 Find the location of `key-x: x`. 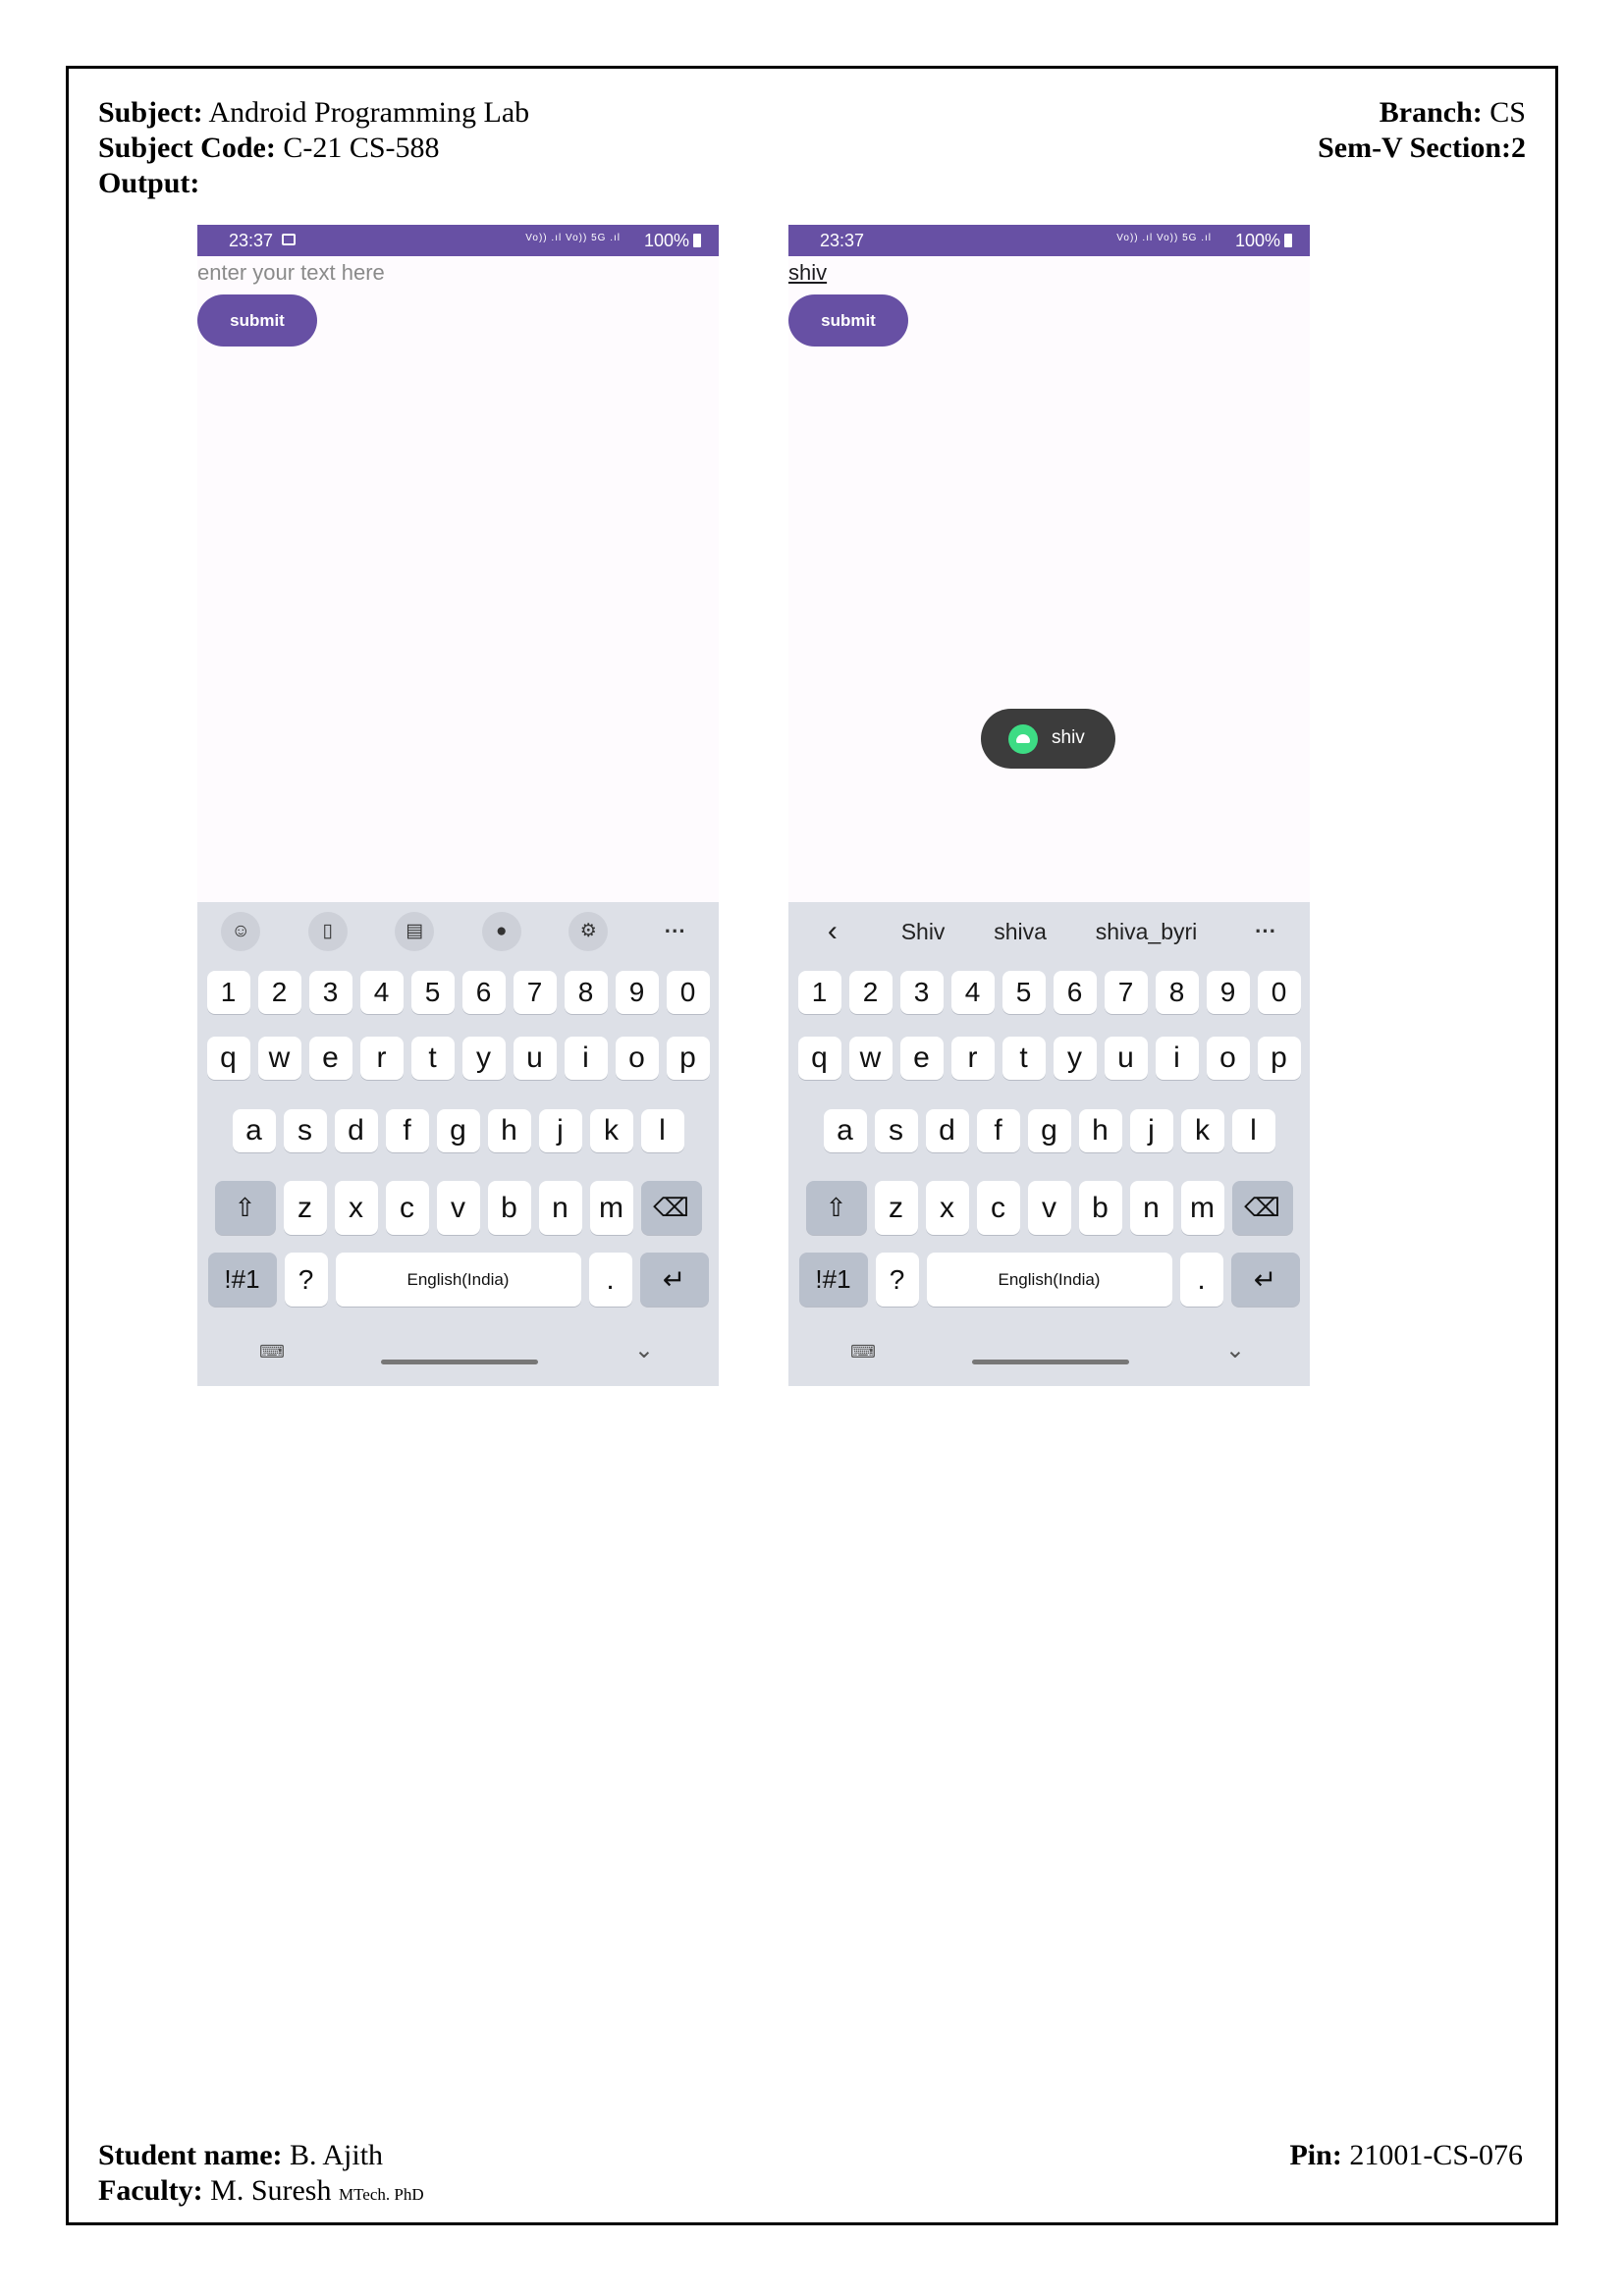

key-x: x is located at coordinates (356, 1208).